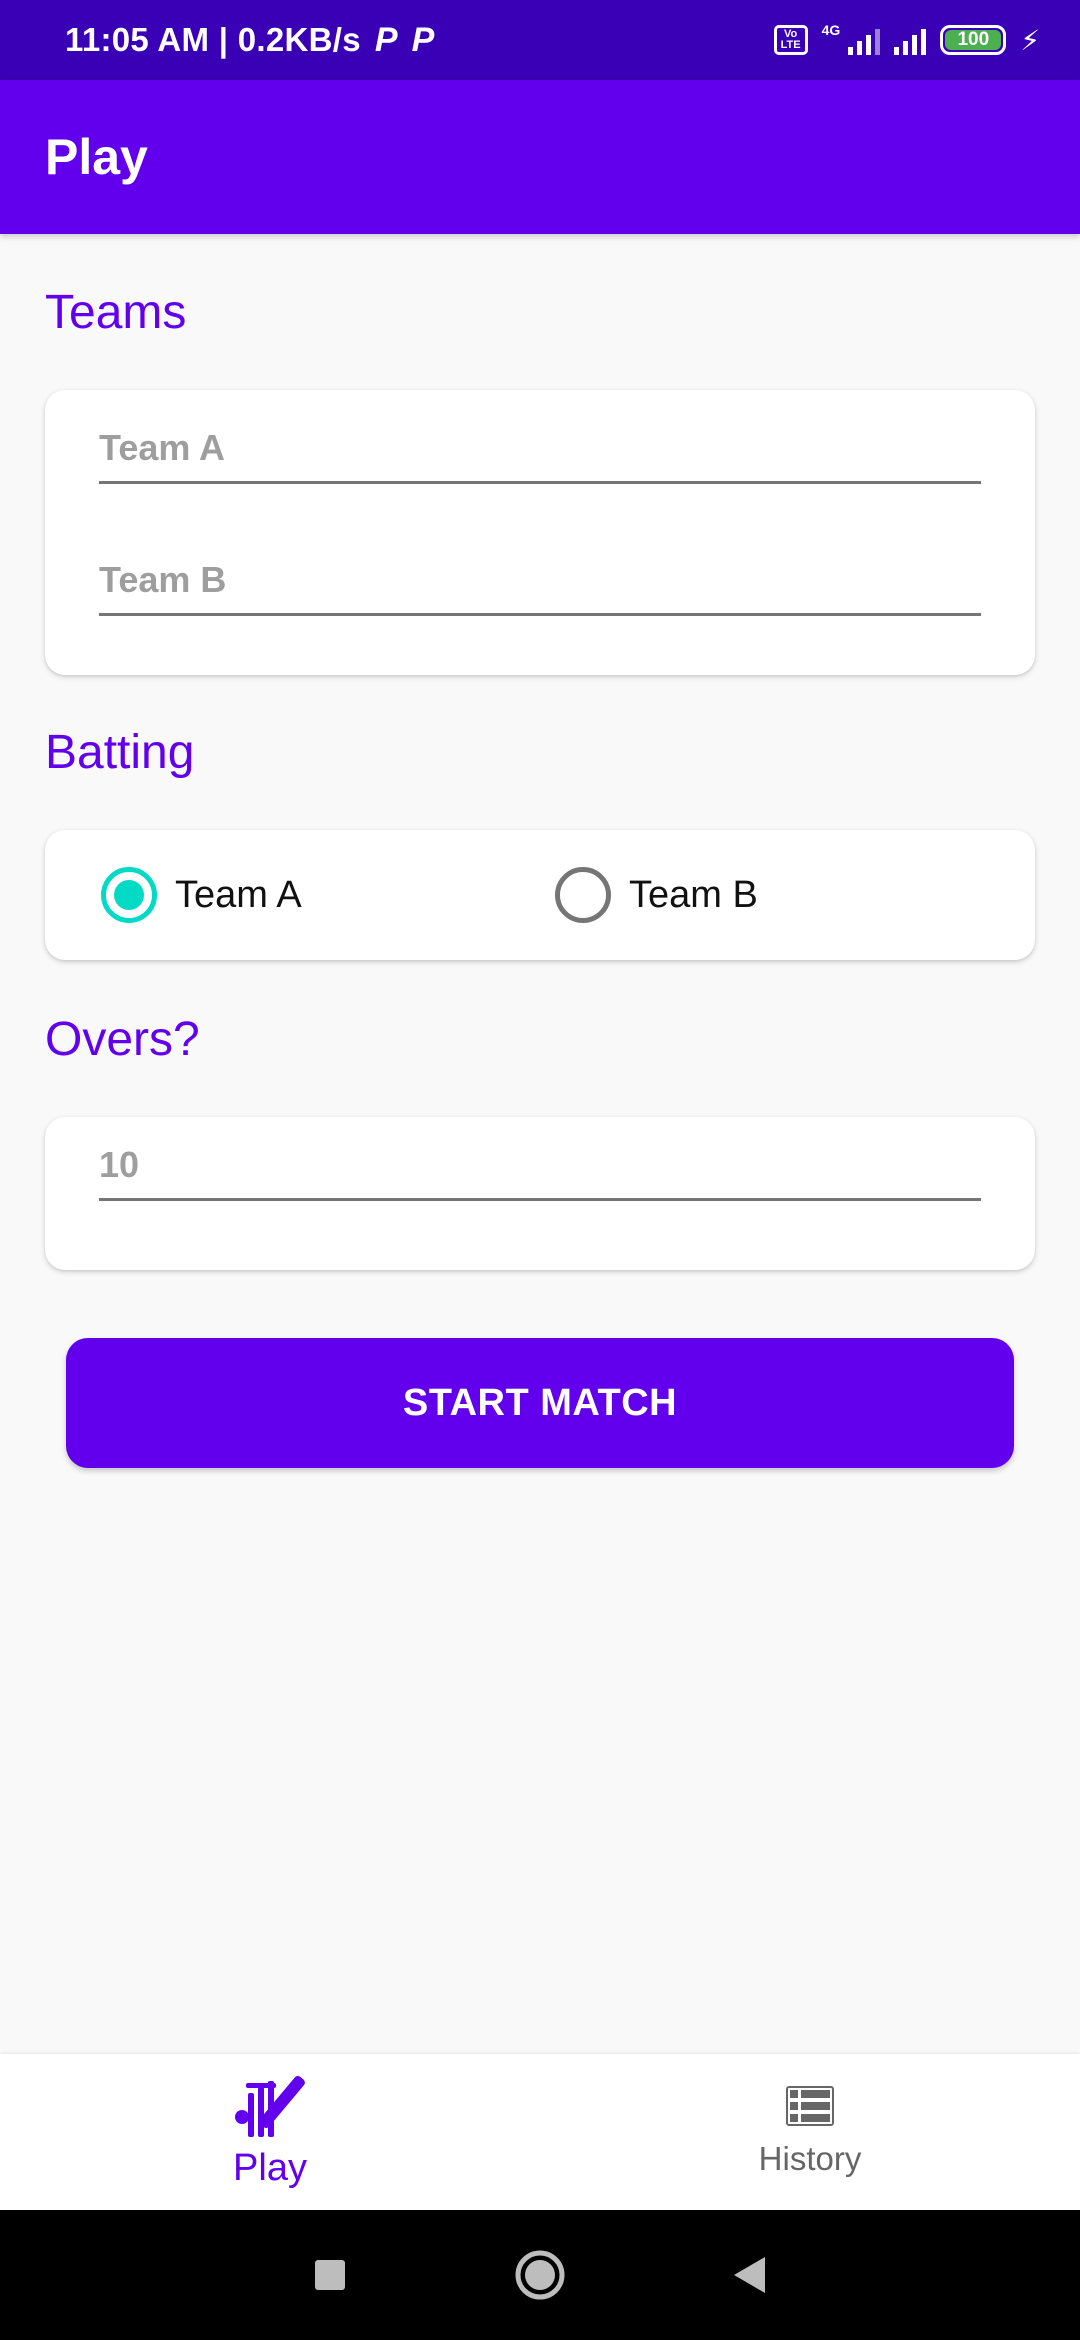 The height and width of the screenshot is (2340, 1080). I want to click on team-a-input, so click(540, 448).